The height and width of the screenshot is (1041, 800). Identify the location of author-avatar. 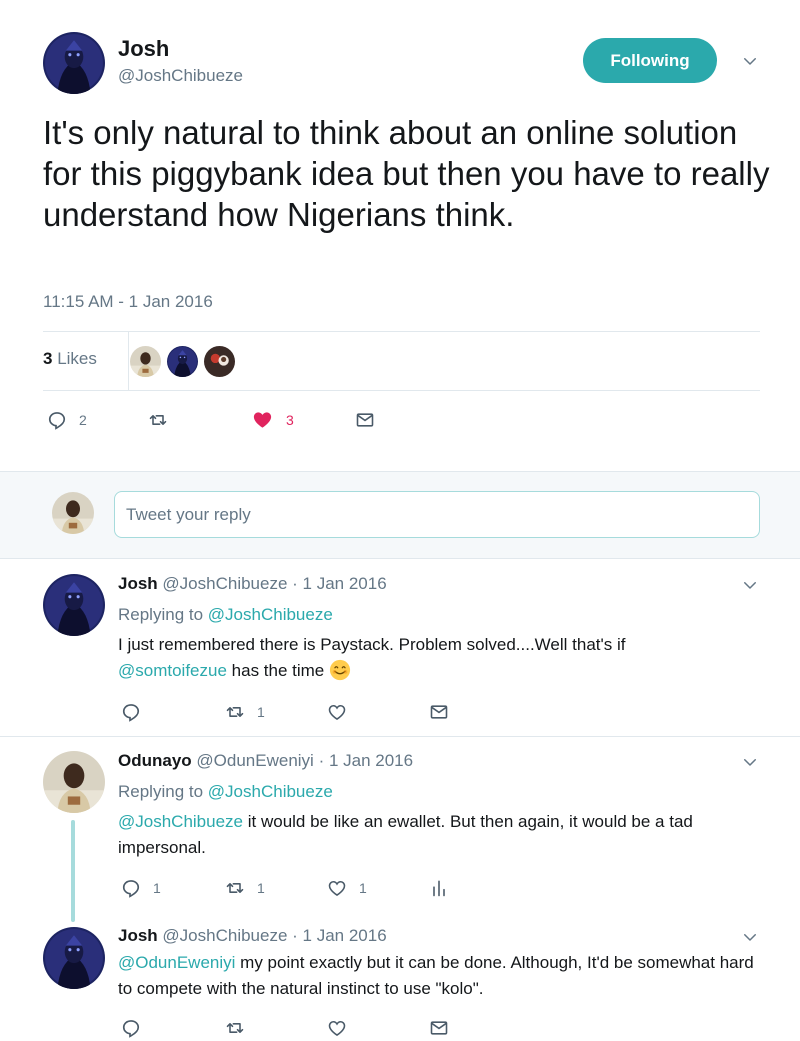
(74, 63).